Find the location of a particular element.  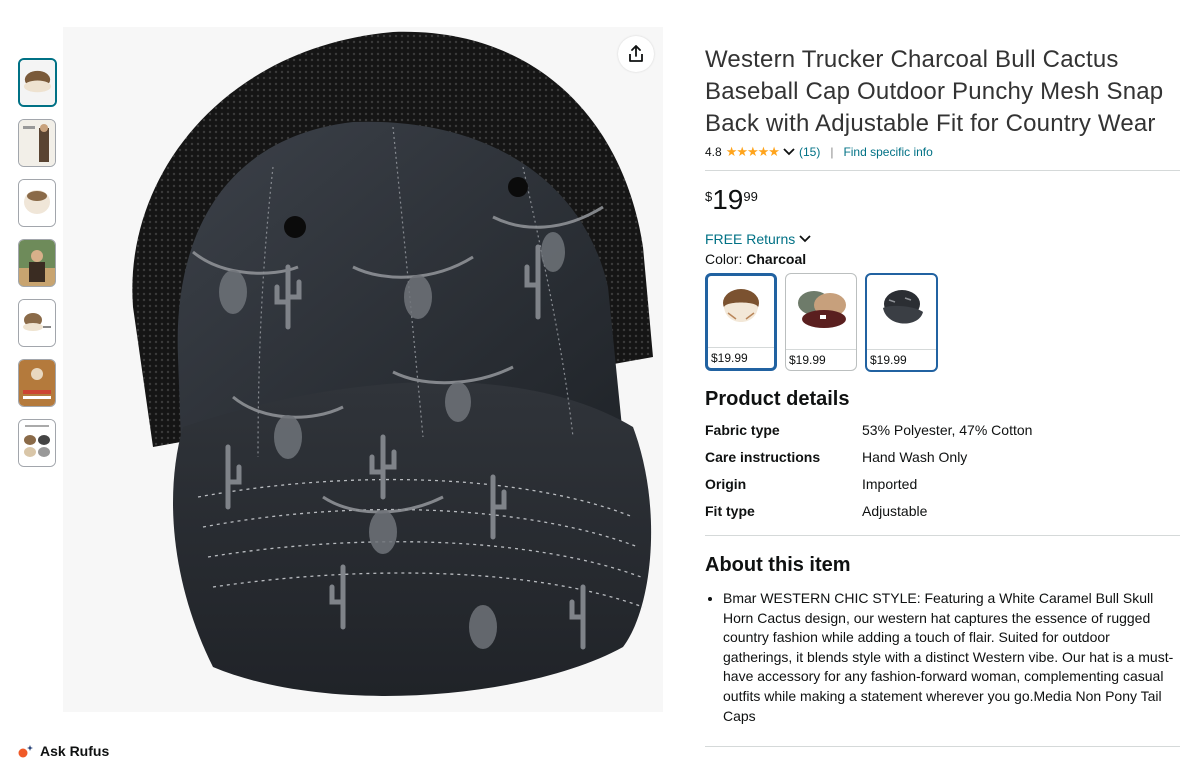

ask-rufus-button: Ask Rufus is located at coordinates (63, 751).